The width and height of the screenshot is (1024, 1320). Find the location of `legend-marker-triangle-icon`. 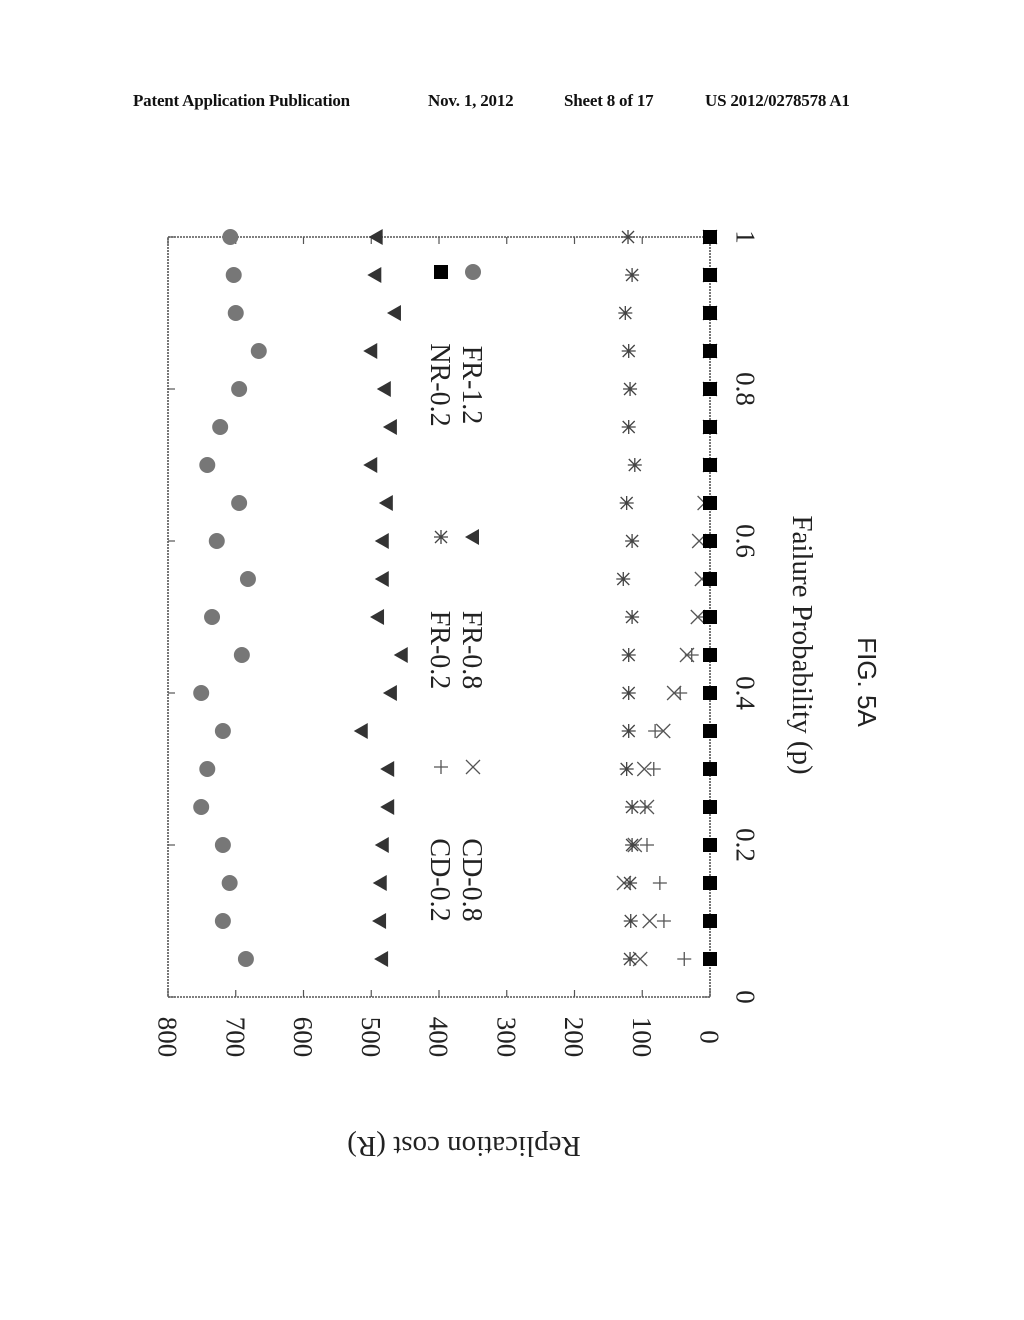

legend-marker-triangle-icon is located at coordinates (472, 537).